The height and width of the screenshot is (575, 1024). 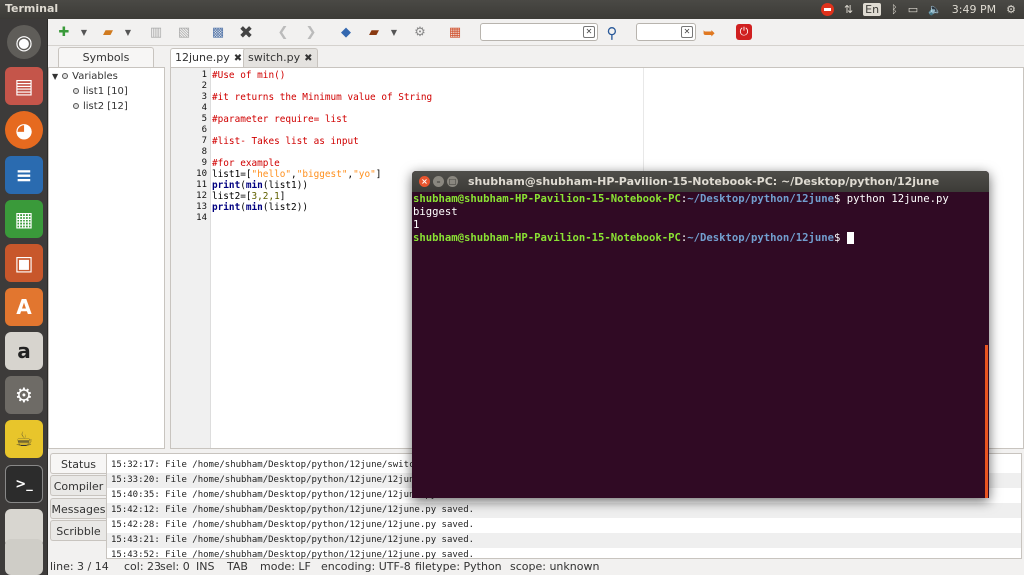 I want to click on code-line-11: print(min(list1)), so click(x=260, y=185).